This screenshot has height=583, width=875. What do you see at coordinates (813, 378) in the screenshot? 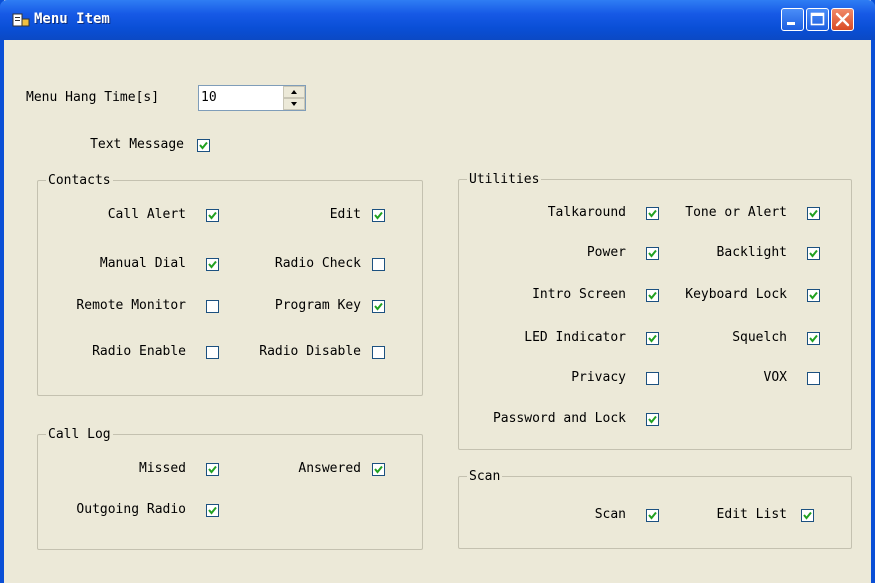
I see `vox-checkbox` at bounding box center [813, 378].